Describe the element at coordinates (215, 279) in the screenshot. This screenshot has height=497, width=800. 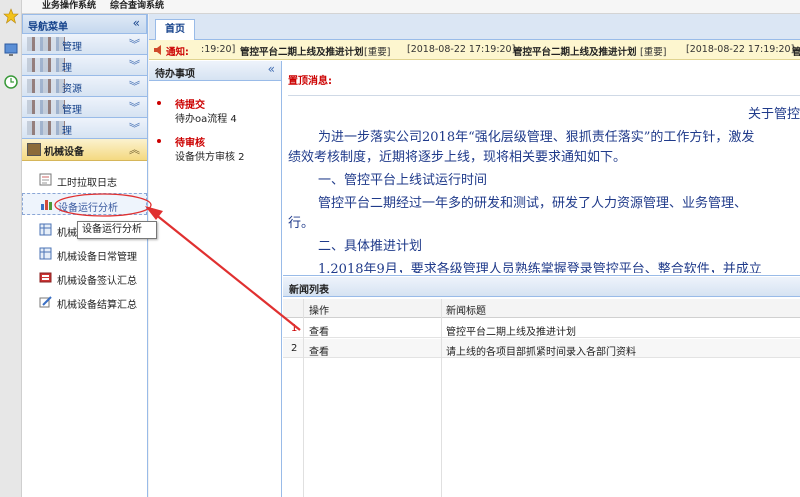
I see `todo-panel: 待办事项 « 待提交 待办oa流程 4 待审核 设备供方审核 2` at that location.